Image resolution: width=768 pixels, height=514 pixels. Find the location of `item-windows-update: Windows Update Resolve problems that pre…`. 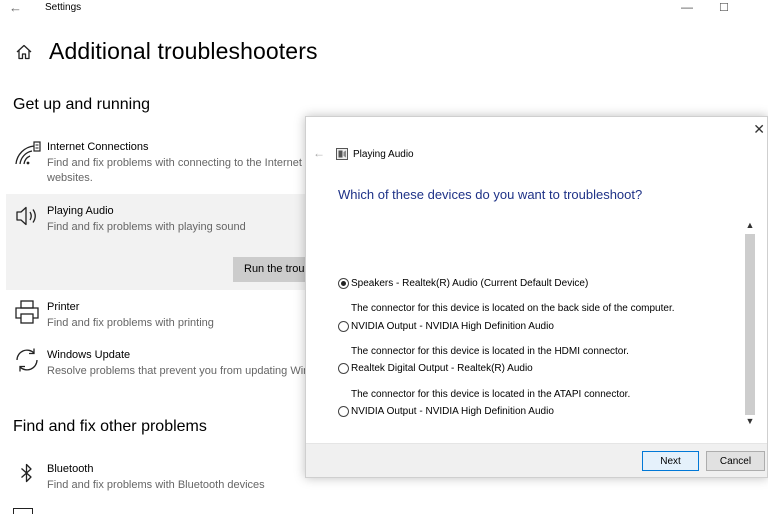

item-windows-update: Windows Update Resolve problems that pre… is located at coordinates (172, 366).